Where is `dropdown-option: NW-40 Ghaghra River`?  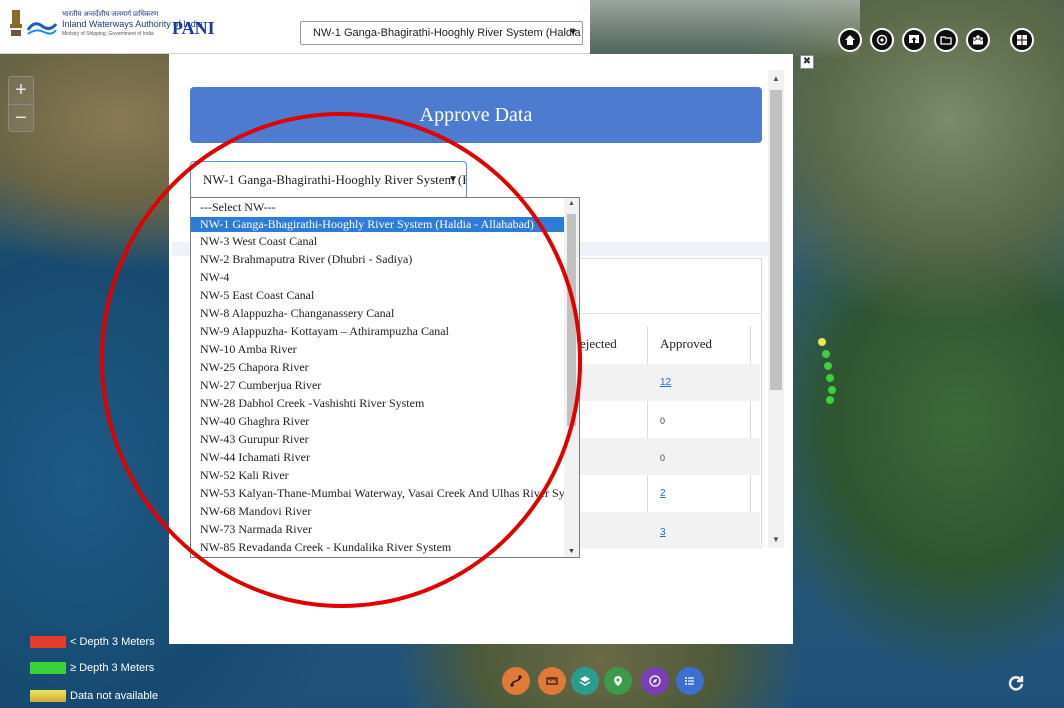
dropdown-option: NW-40 Ghaghra River is located at coordinates (378, 421).